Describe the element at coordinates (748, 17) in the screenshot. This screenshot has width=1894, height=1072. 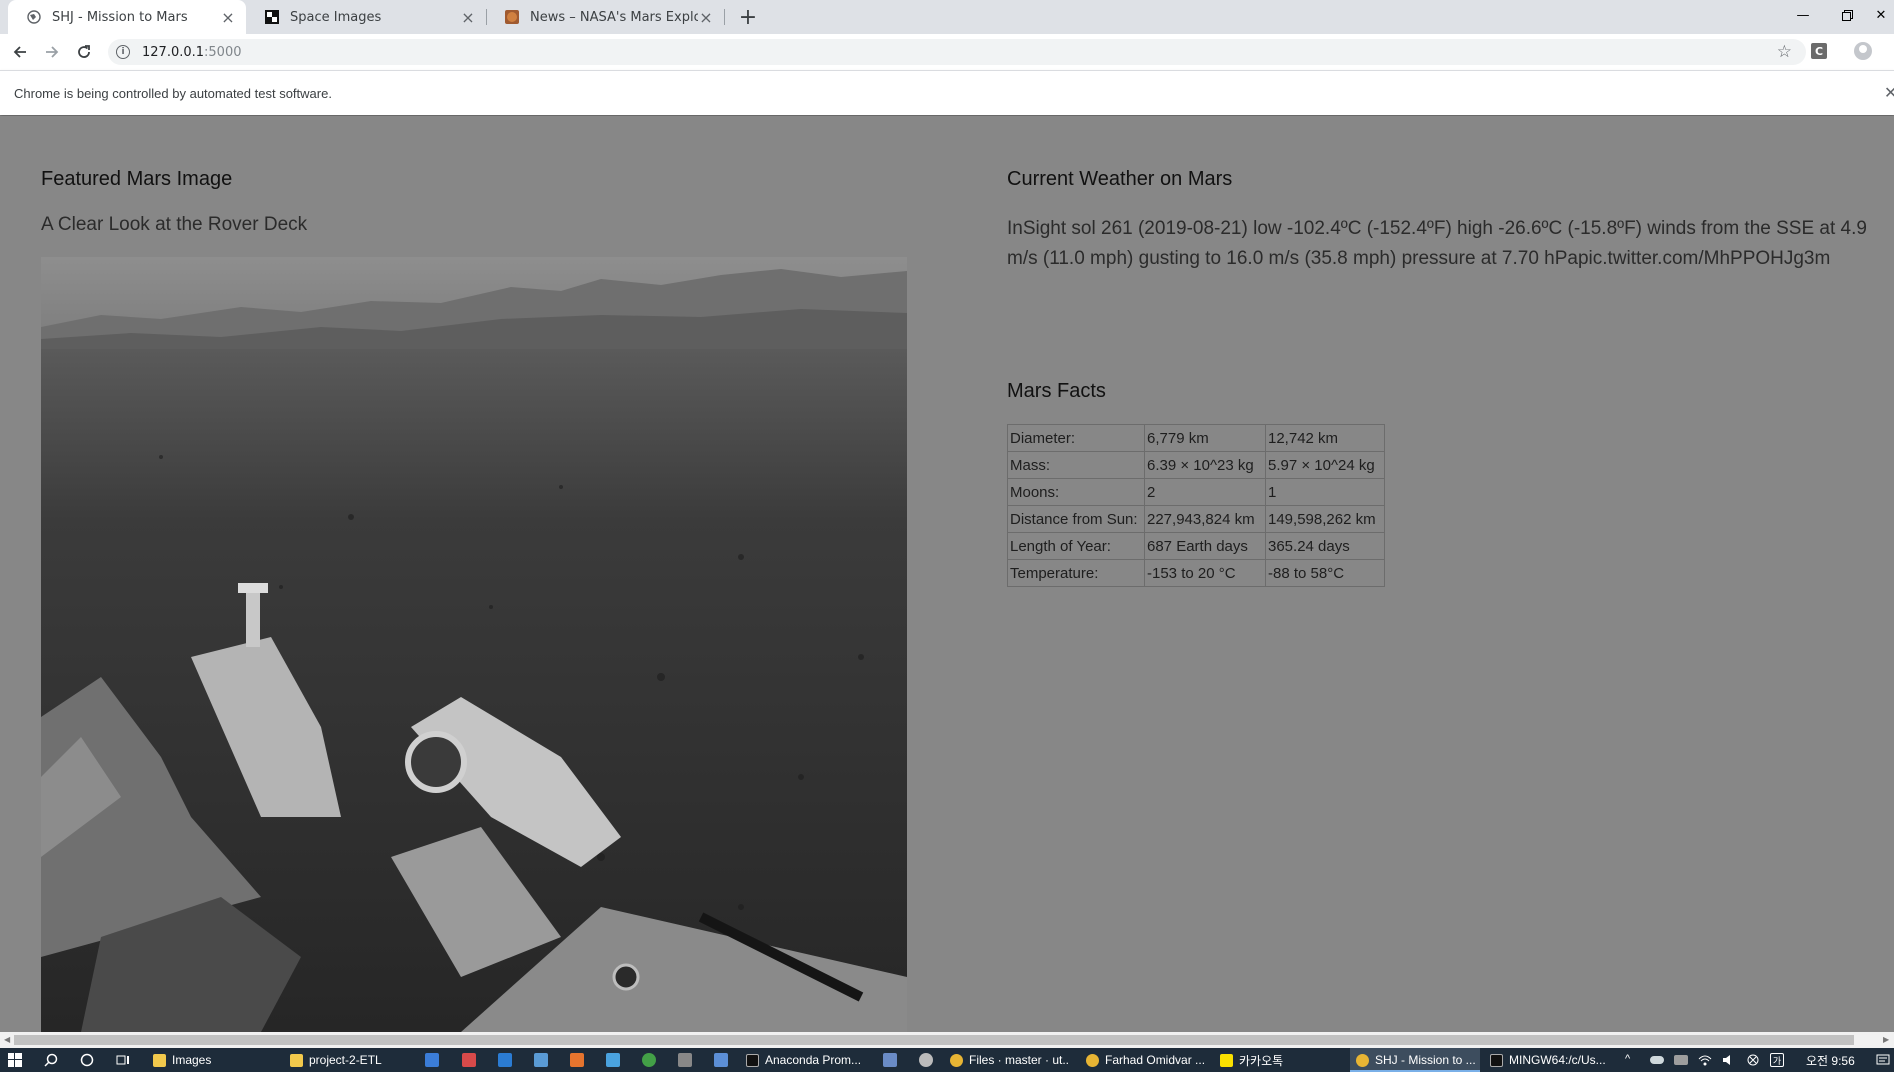
I see `new-tab-button: +` at that location.